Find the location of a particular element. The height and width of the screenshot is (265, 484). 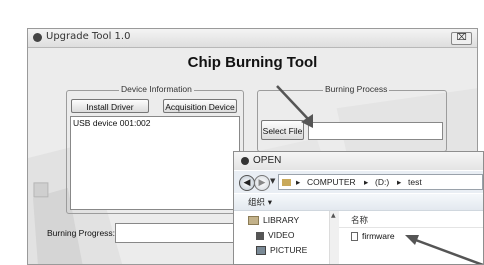

forward-arrow-icon: ▶ is located at coordinates (262, 183).